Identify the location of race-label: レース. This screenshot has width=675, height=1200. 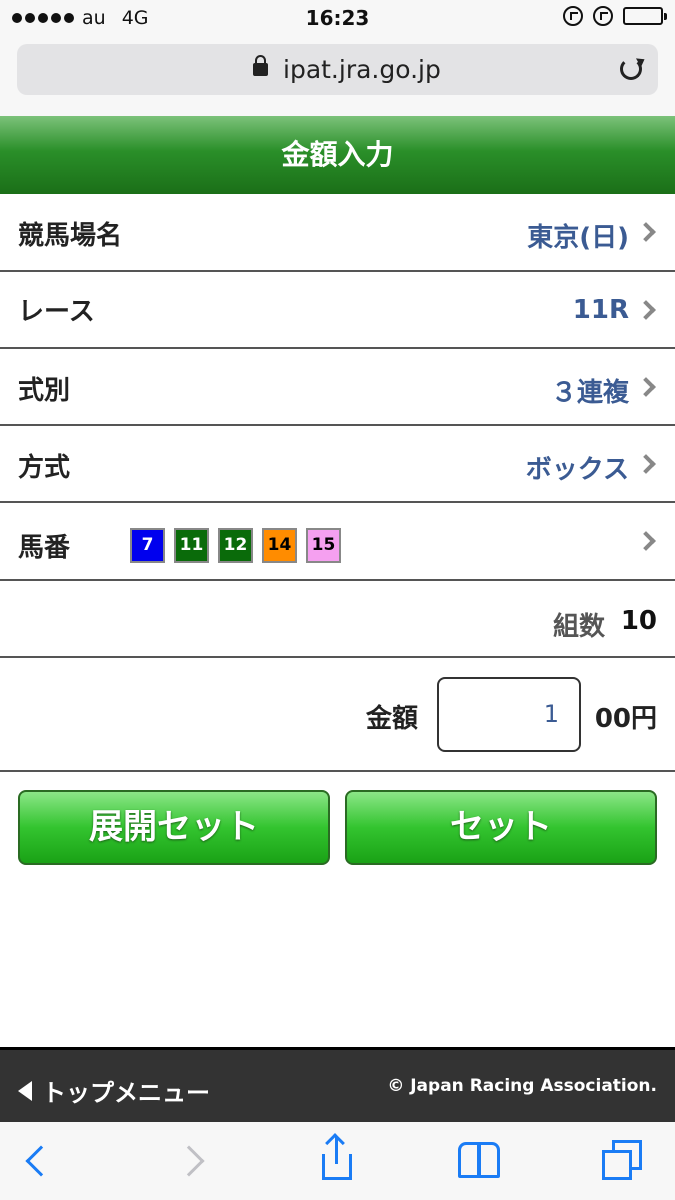
(56, 312).